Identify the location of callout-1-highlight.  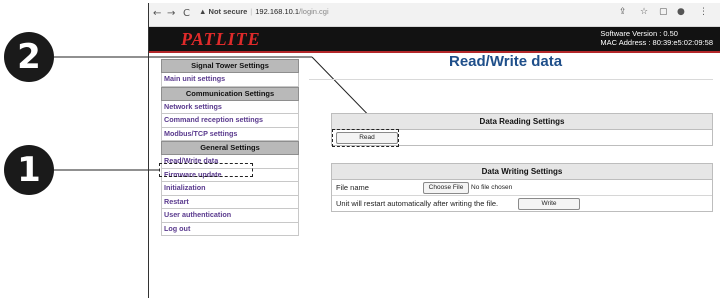
(206, 170).